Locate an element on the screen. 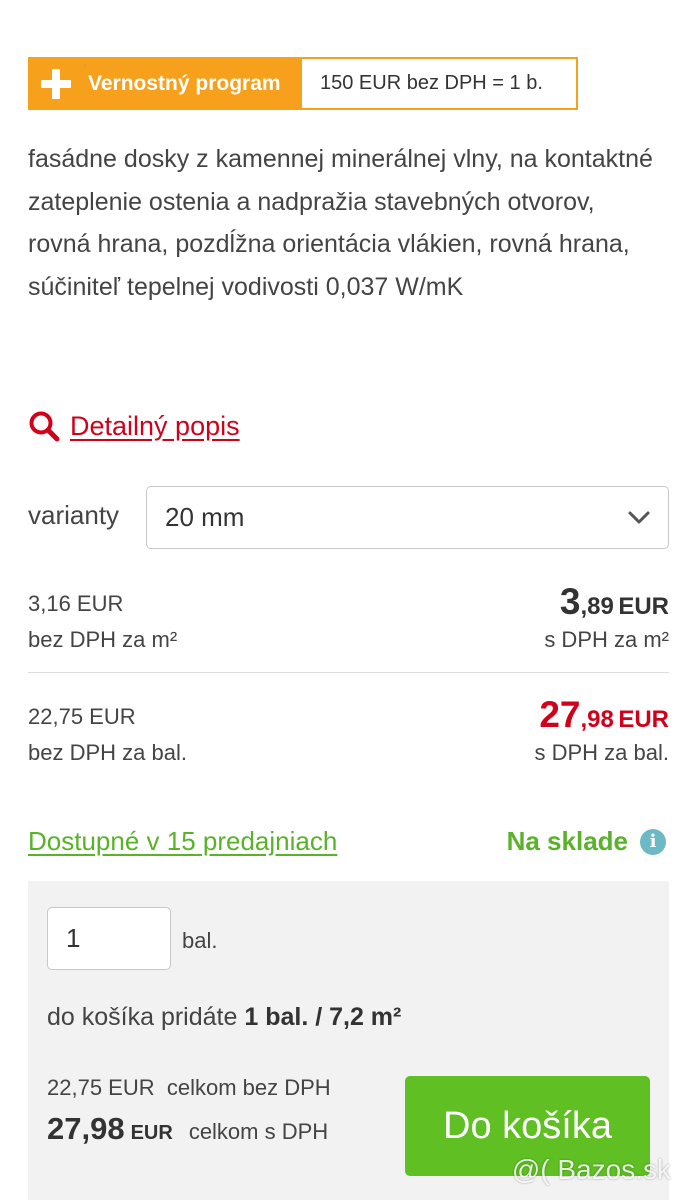  gross-price-dec: ,98 is located at coordinates (597, 719).